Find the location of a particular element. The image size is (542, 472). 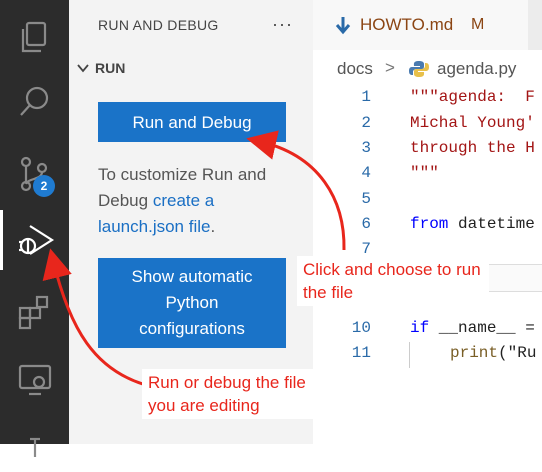

editor-tab-bar: HOWTO.md M is located at coordinates (427, 25).